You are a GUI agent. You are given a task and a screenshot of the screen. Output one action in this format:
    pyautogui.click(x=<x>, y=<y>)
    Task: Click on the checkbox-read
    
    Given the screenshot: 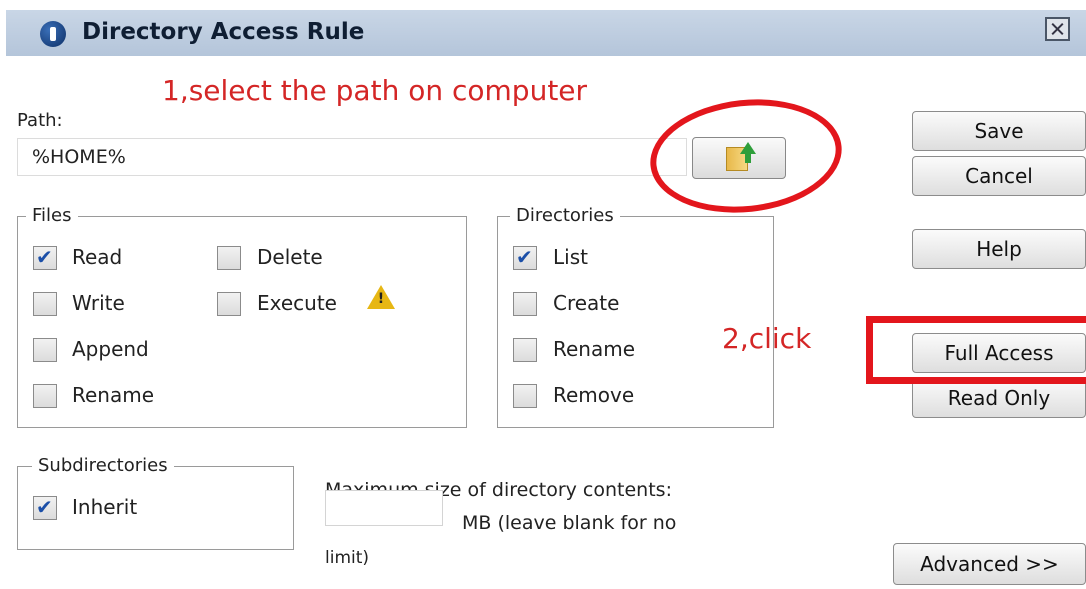 What is the action you would take?
    pyautogui.click(x=45, y=257)
    